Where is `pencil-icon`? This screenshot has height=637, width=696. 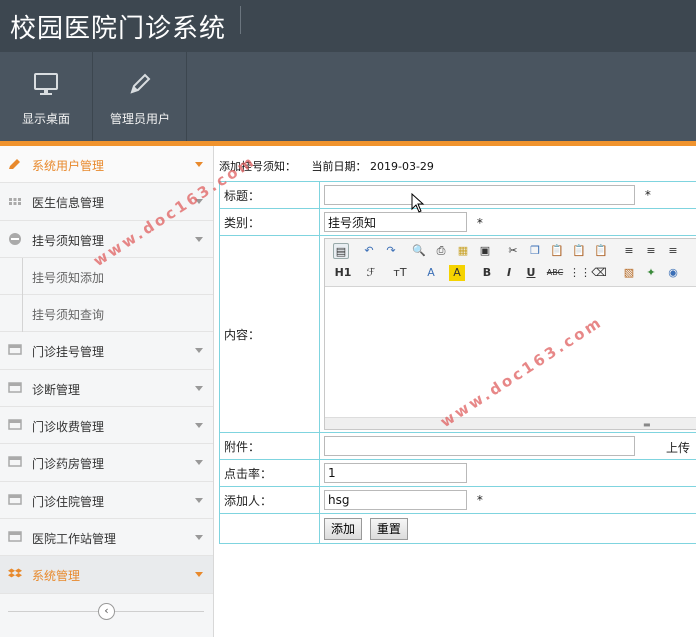 pencil-icon is located at coordinates (14, 164).